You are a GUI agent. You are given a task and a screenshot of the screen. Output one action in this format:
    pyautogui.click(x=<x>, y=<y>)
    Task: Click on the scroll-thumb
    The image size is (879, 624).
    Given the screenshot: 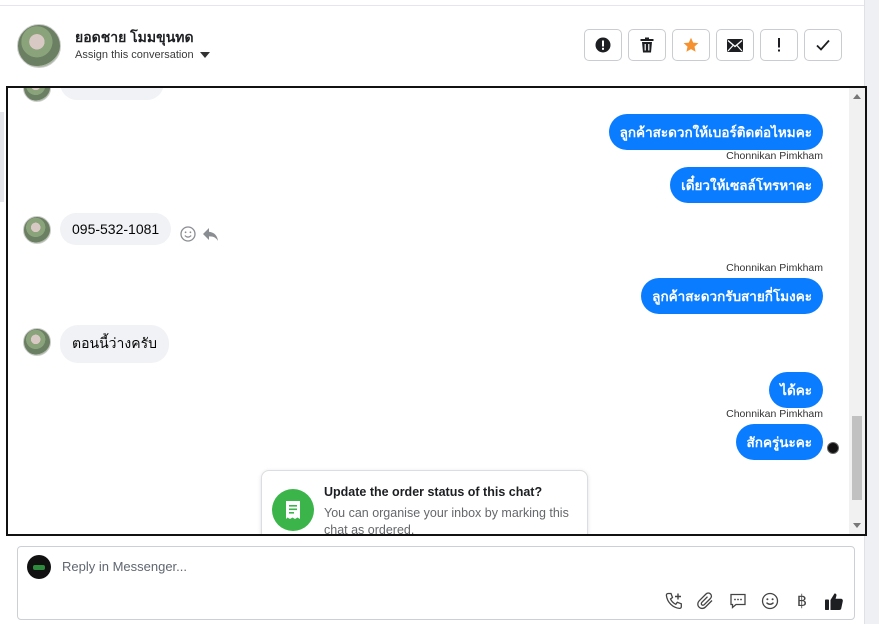 What is the action you would take?
    pyautogui.click(x=857, y=458)
    